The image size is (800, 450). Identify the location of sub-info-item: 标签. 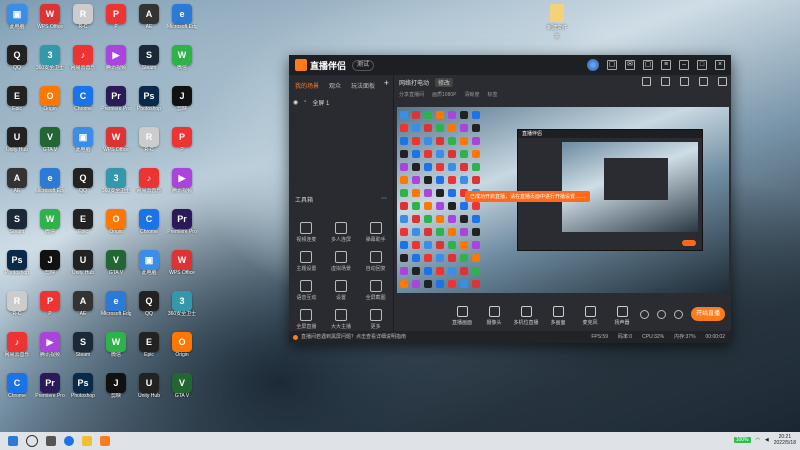
(493, 94).